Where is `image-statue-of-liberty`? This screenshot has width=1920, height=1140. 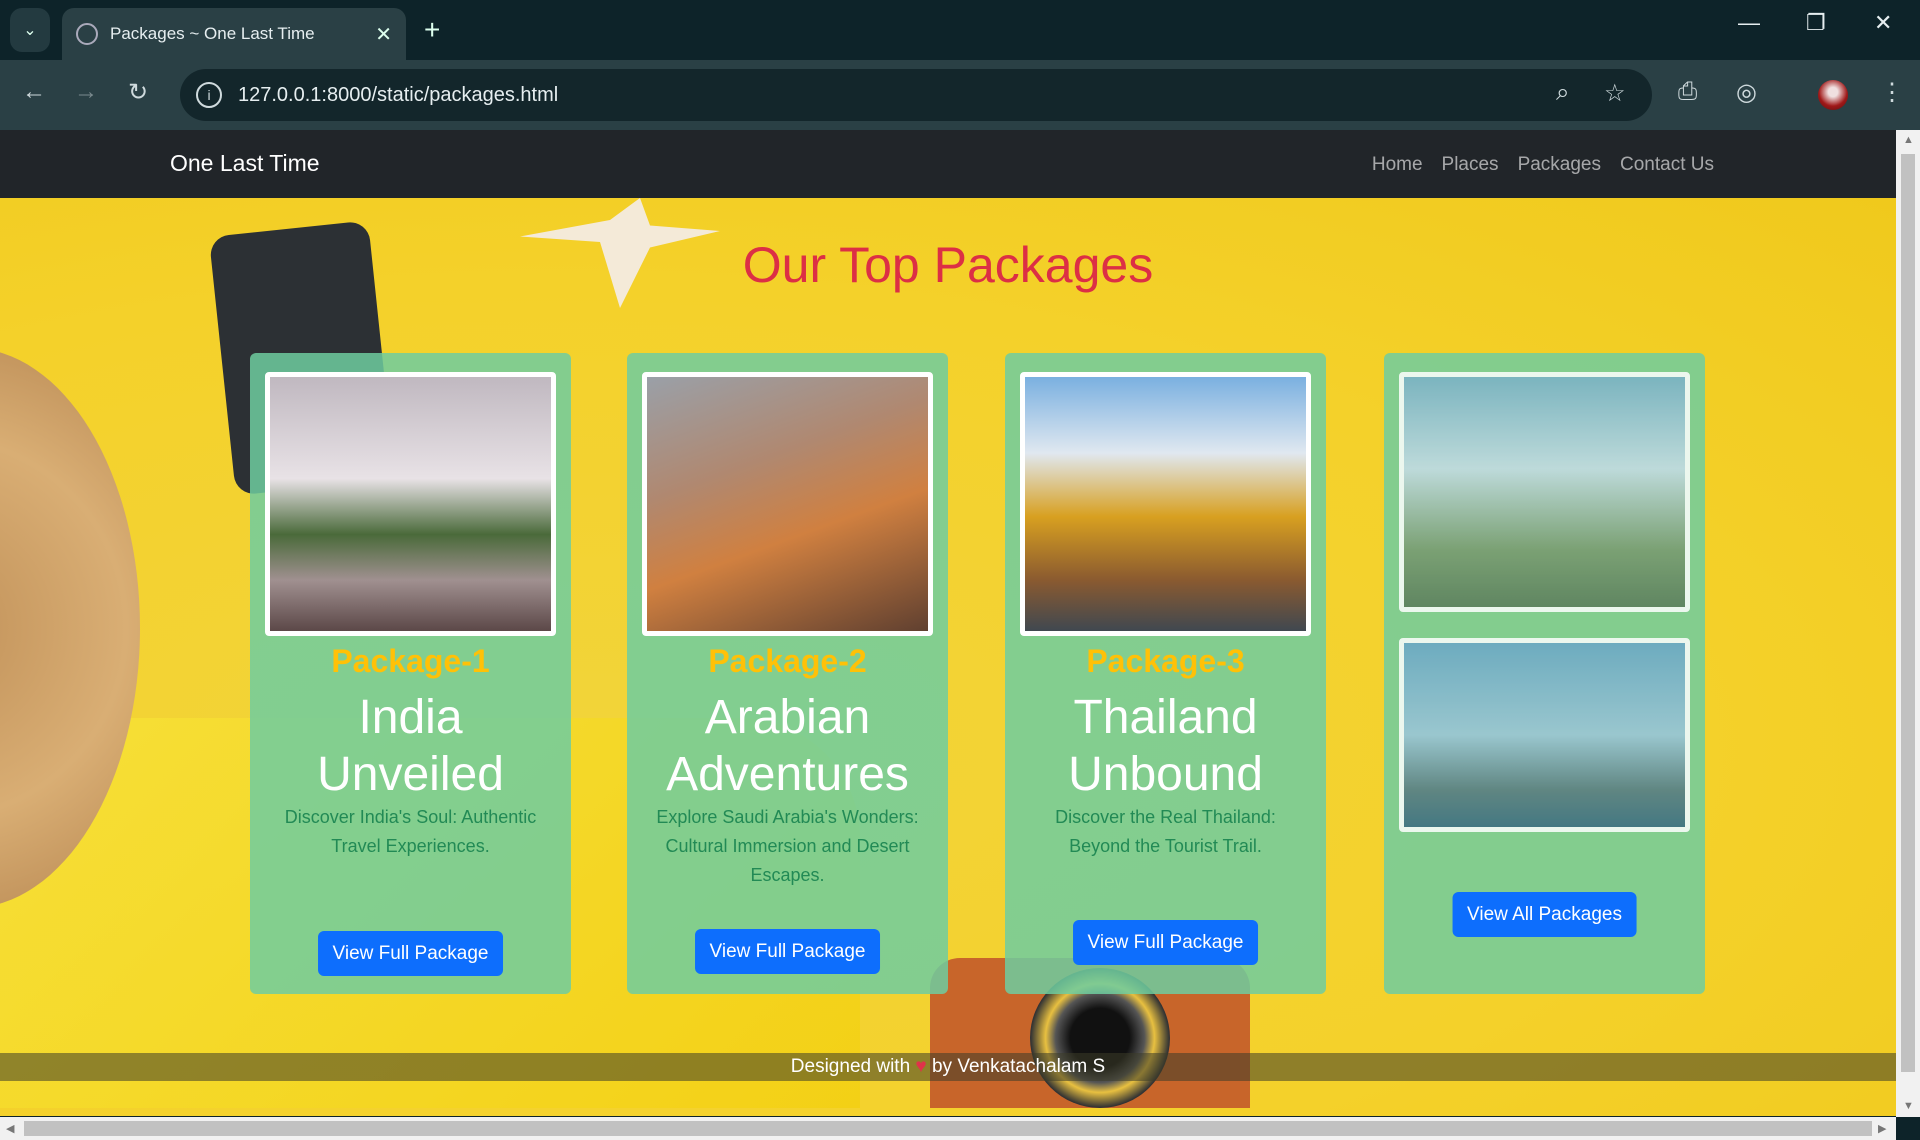 image-statue-of-liberty is located at coordinates (1544, 735).